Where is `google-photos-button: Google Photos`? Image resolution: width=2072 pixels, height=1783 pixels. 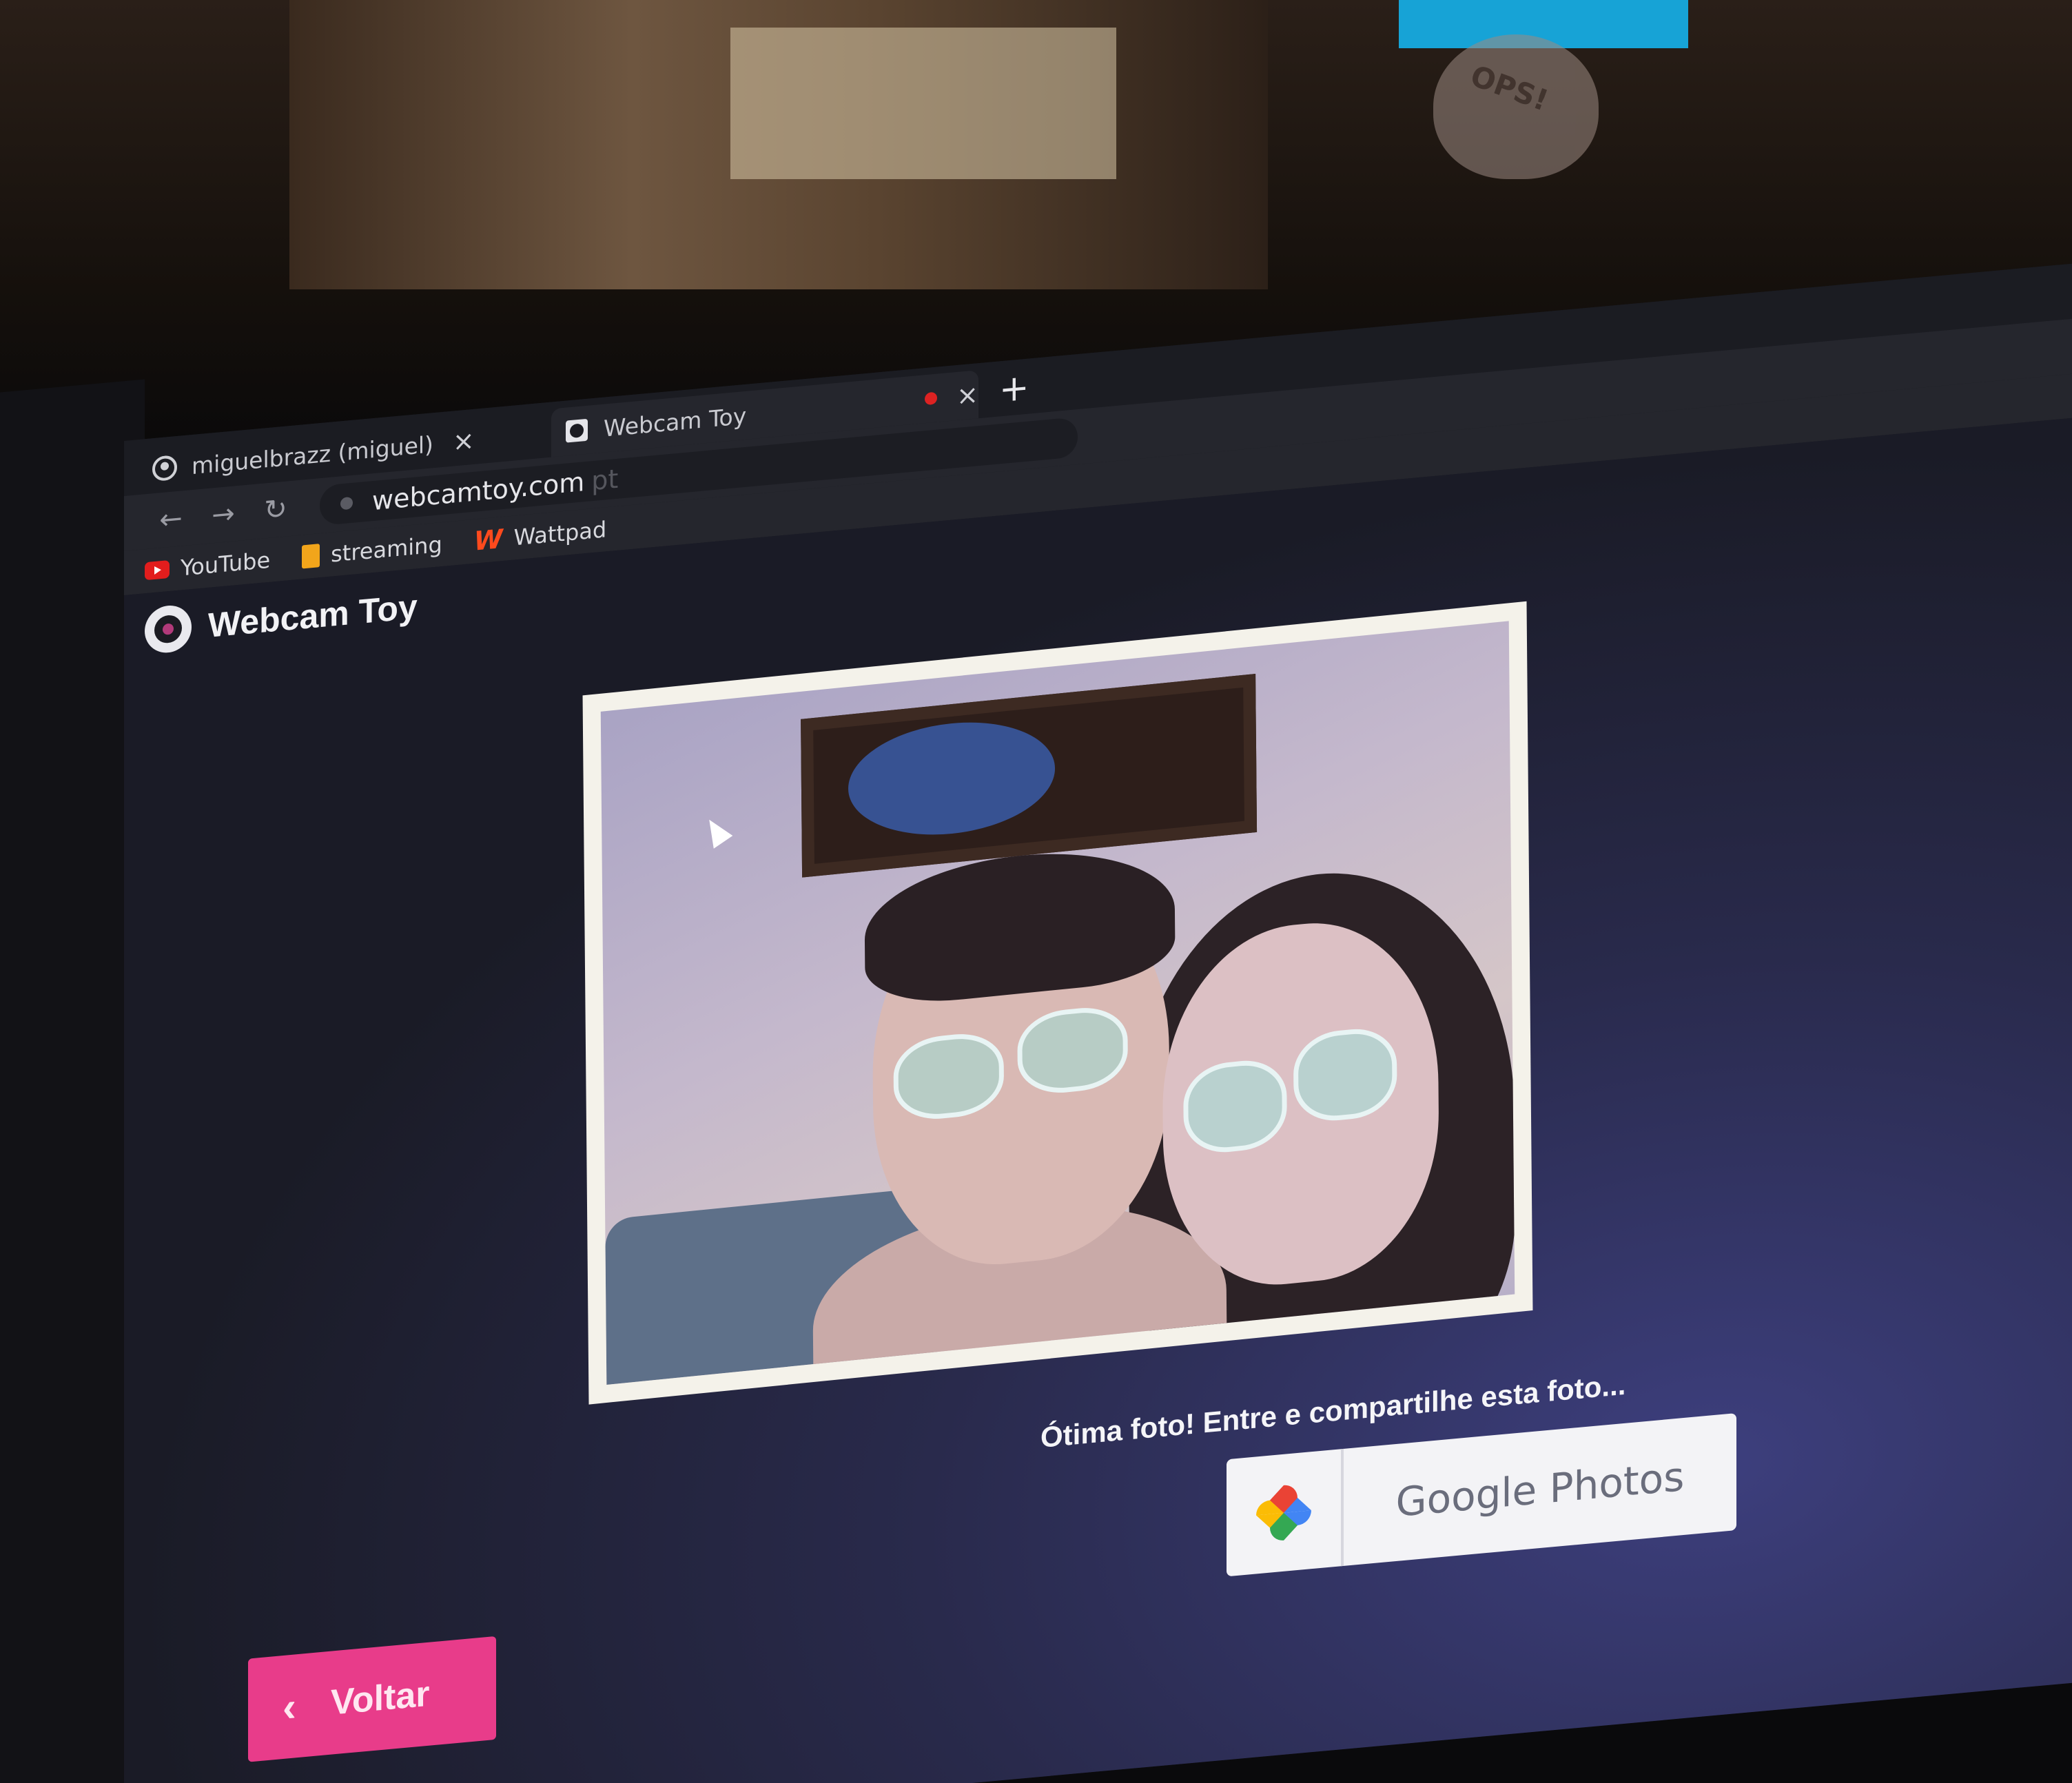
google-photos-button: Google Photos is located at coordinates (1481, 1495).